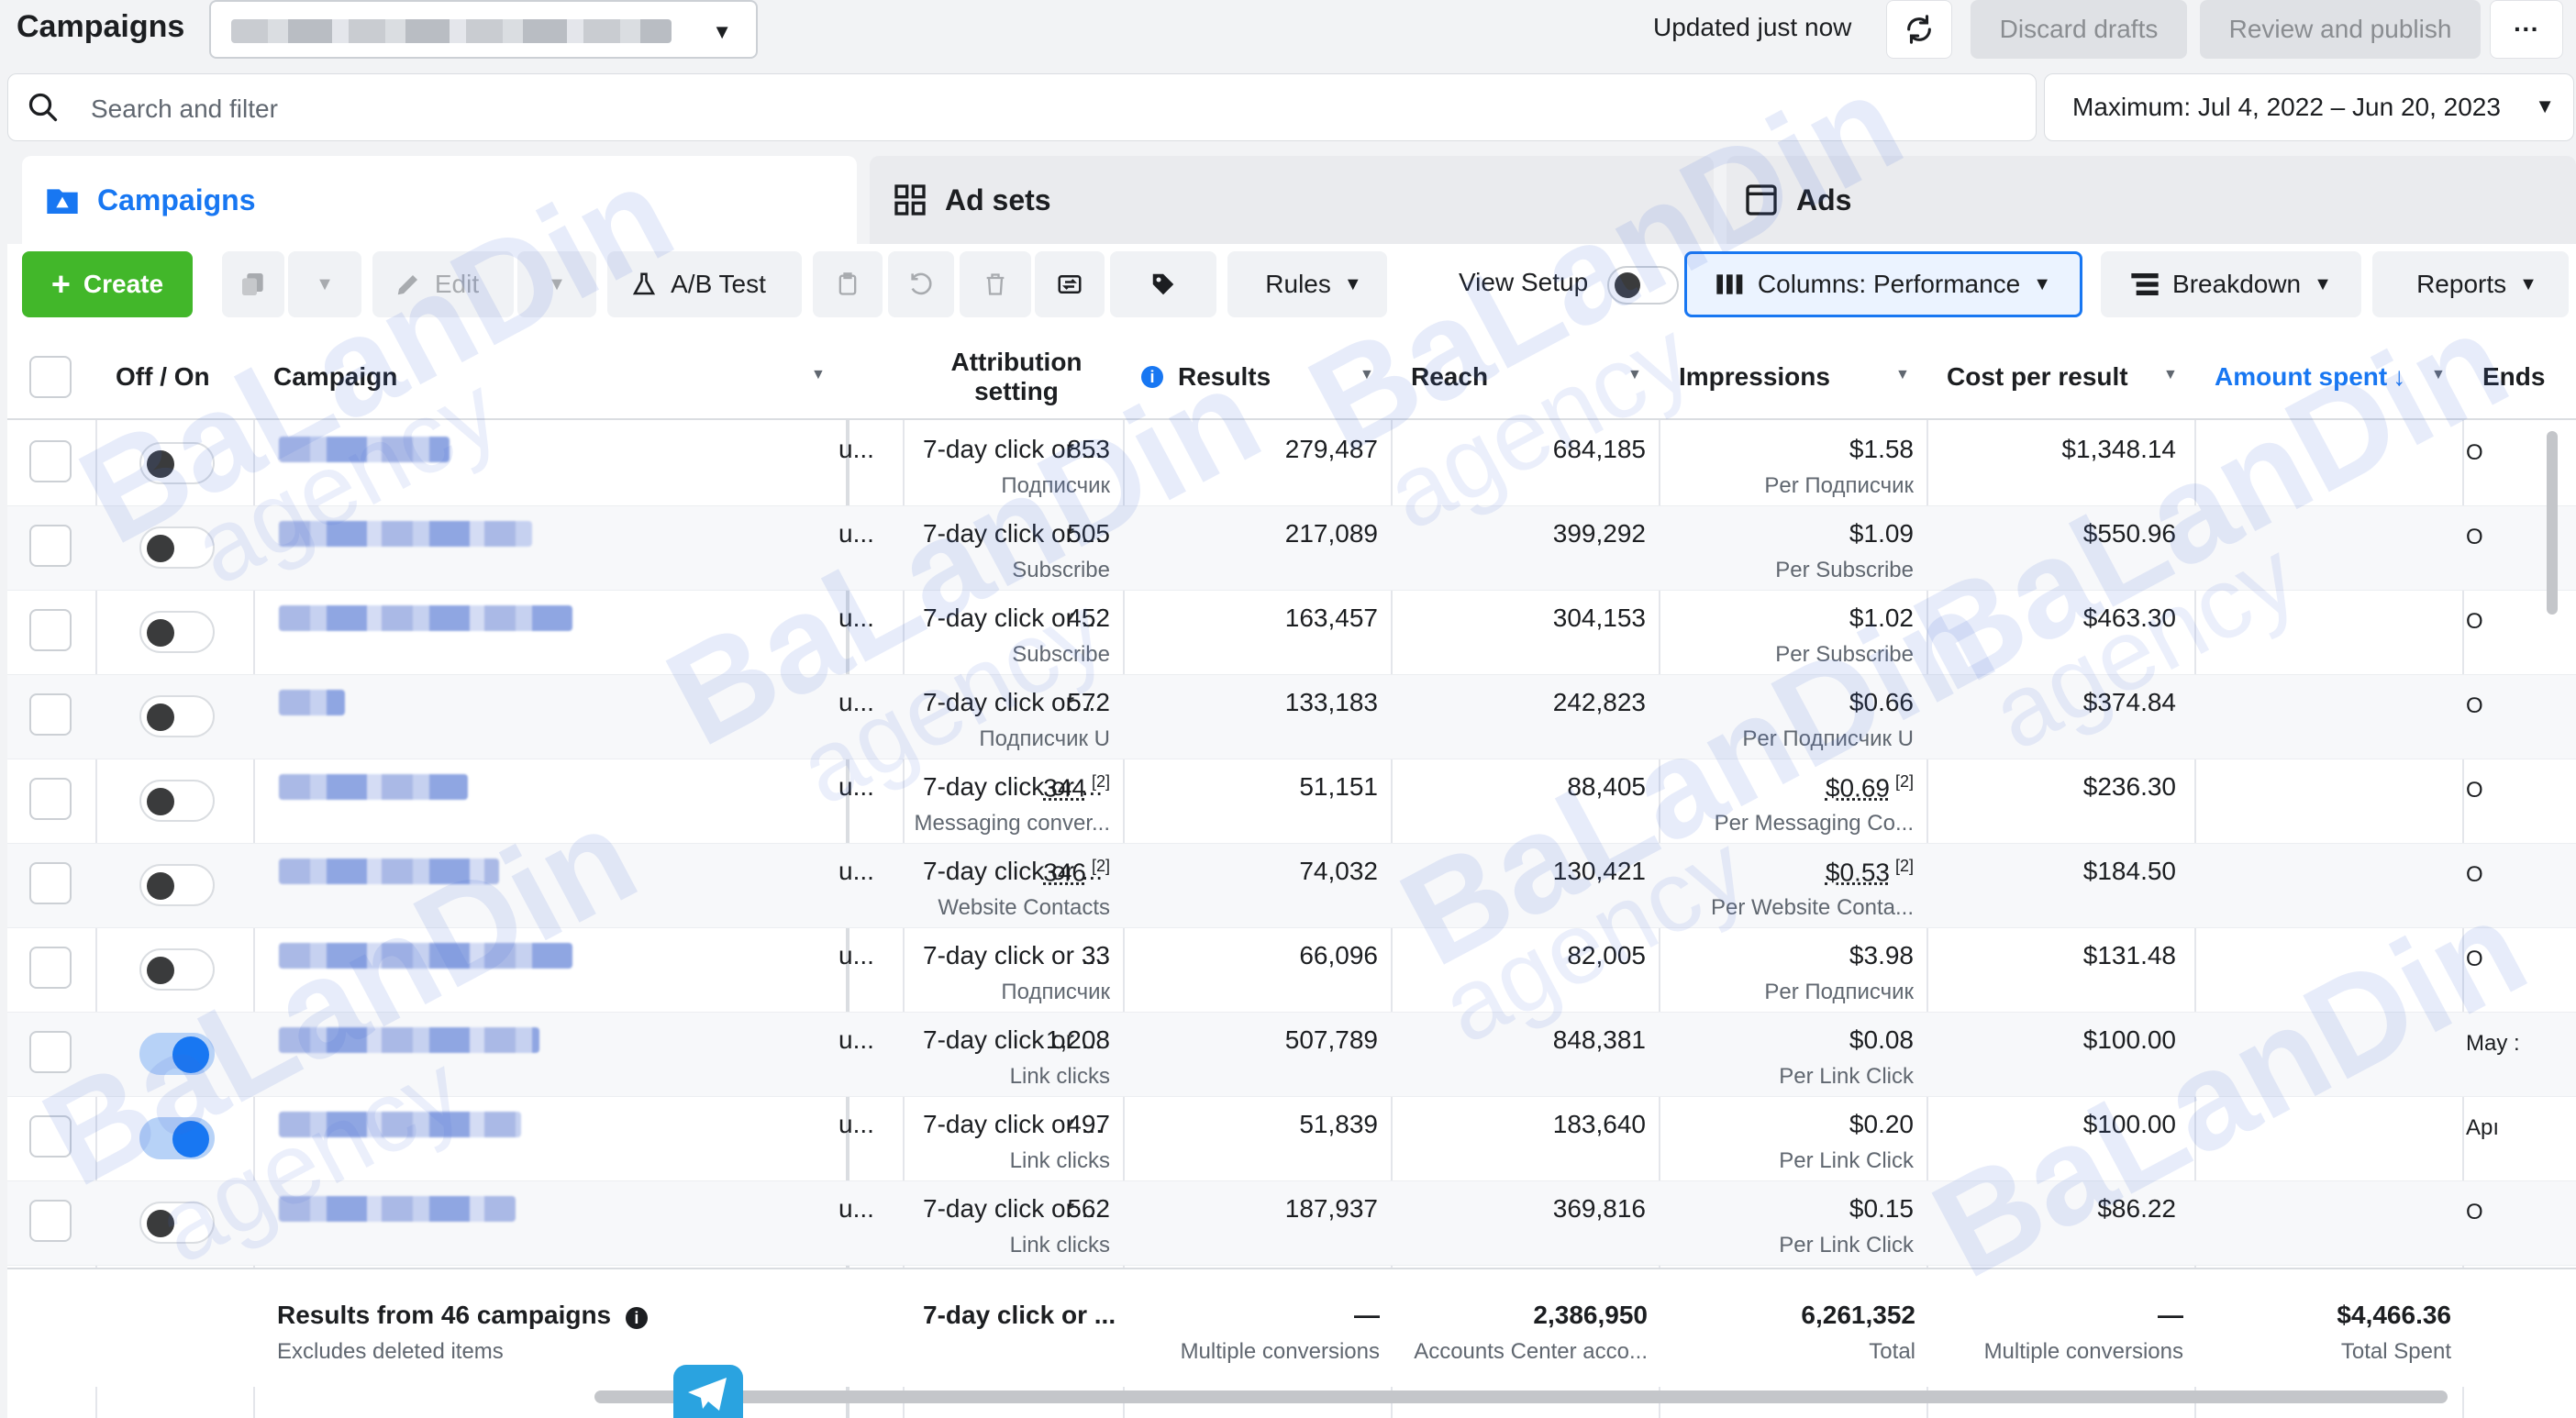  I want to click on chevron-down-icon: ▼, so click(1634, 375).